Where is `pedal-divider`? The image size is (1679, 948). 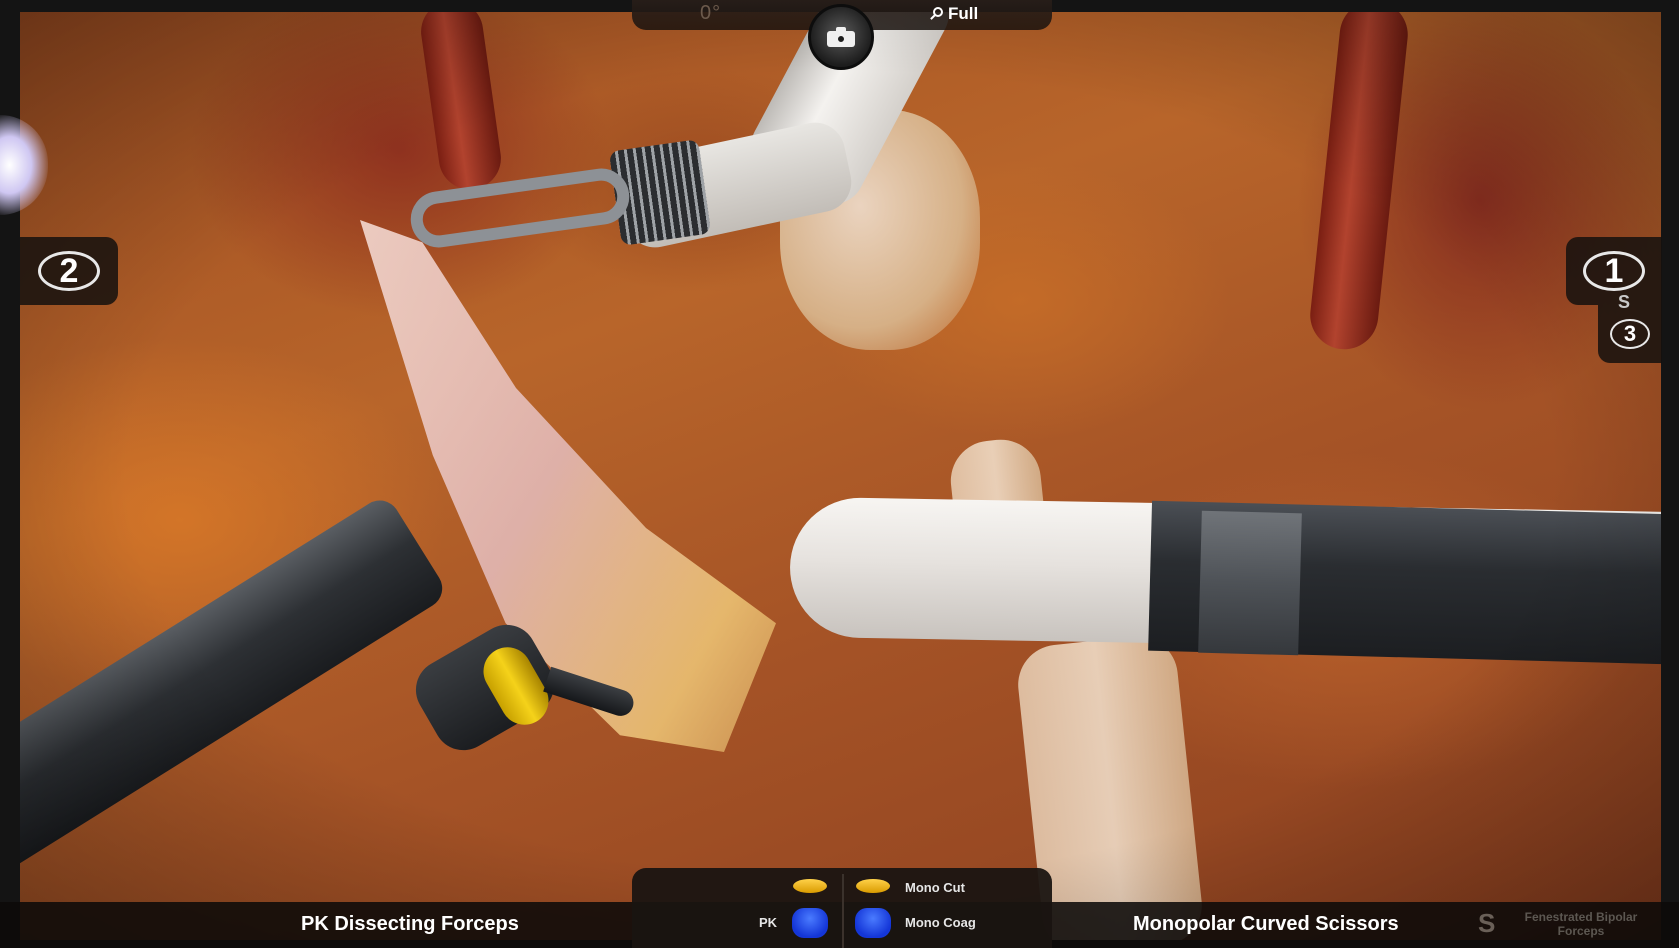
pedal-divider is located at coordinates (843, 911).